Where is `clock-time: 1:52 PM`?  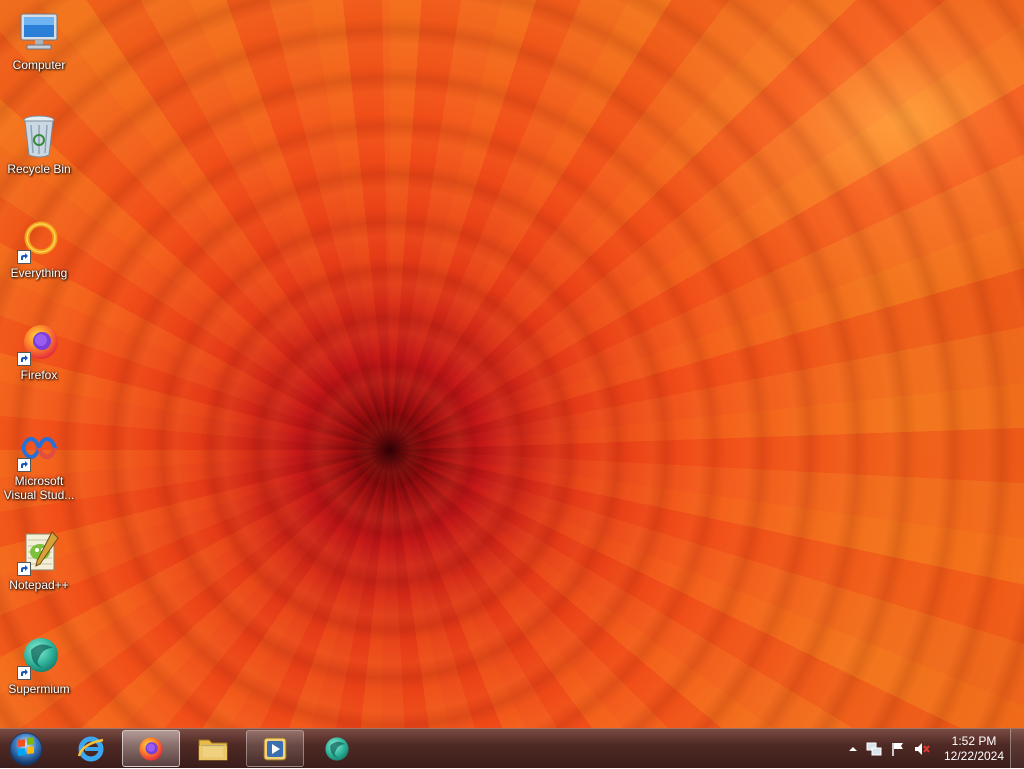 clock-time: 1:52 PM is located at coordinates (974, 741).